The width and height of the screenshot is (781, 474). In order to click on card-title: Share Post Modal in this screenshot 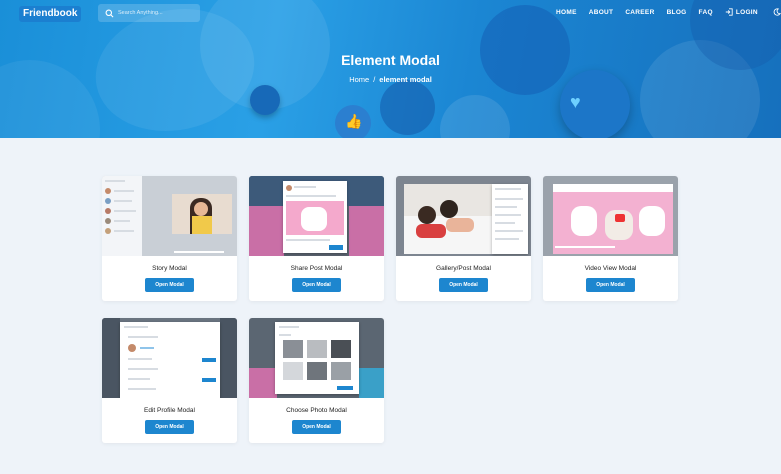, I will do `click(316, 268)`.